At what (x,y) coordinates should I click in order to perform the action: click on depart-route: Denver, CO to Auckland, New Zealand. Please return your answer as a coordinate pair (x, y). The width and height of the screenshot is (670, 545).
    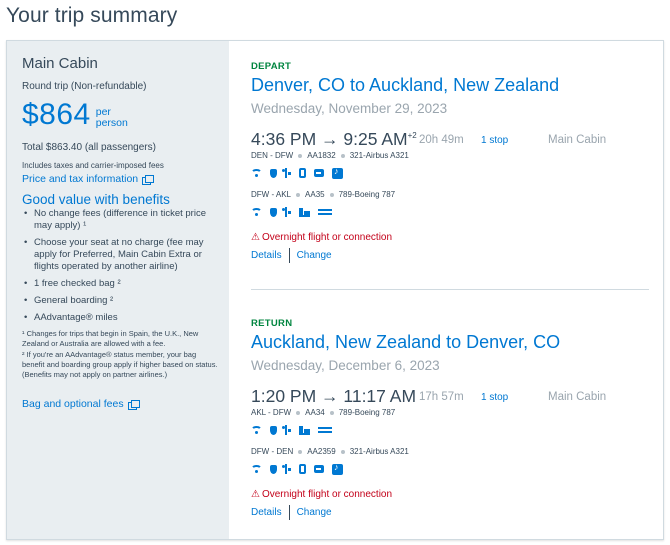
    Looking at the image, I should click on (405, 85).